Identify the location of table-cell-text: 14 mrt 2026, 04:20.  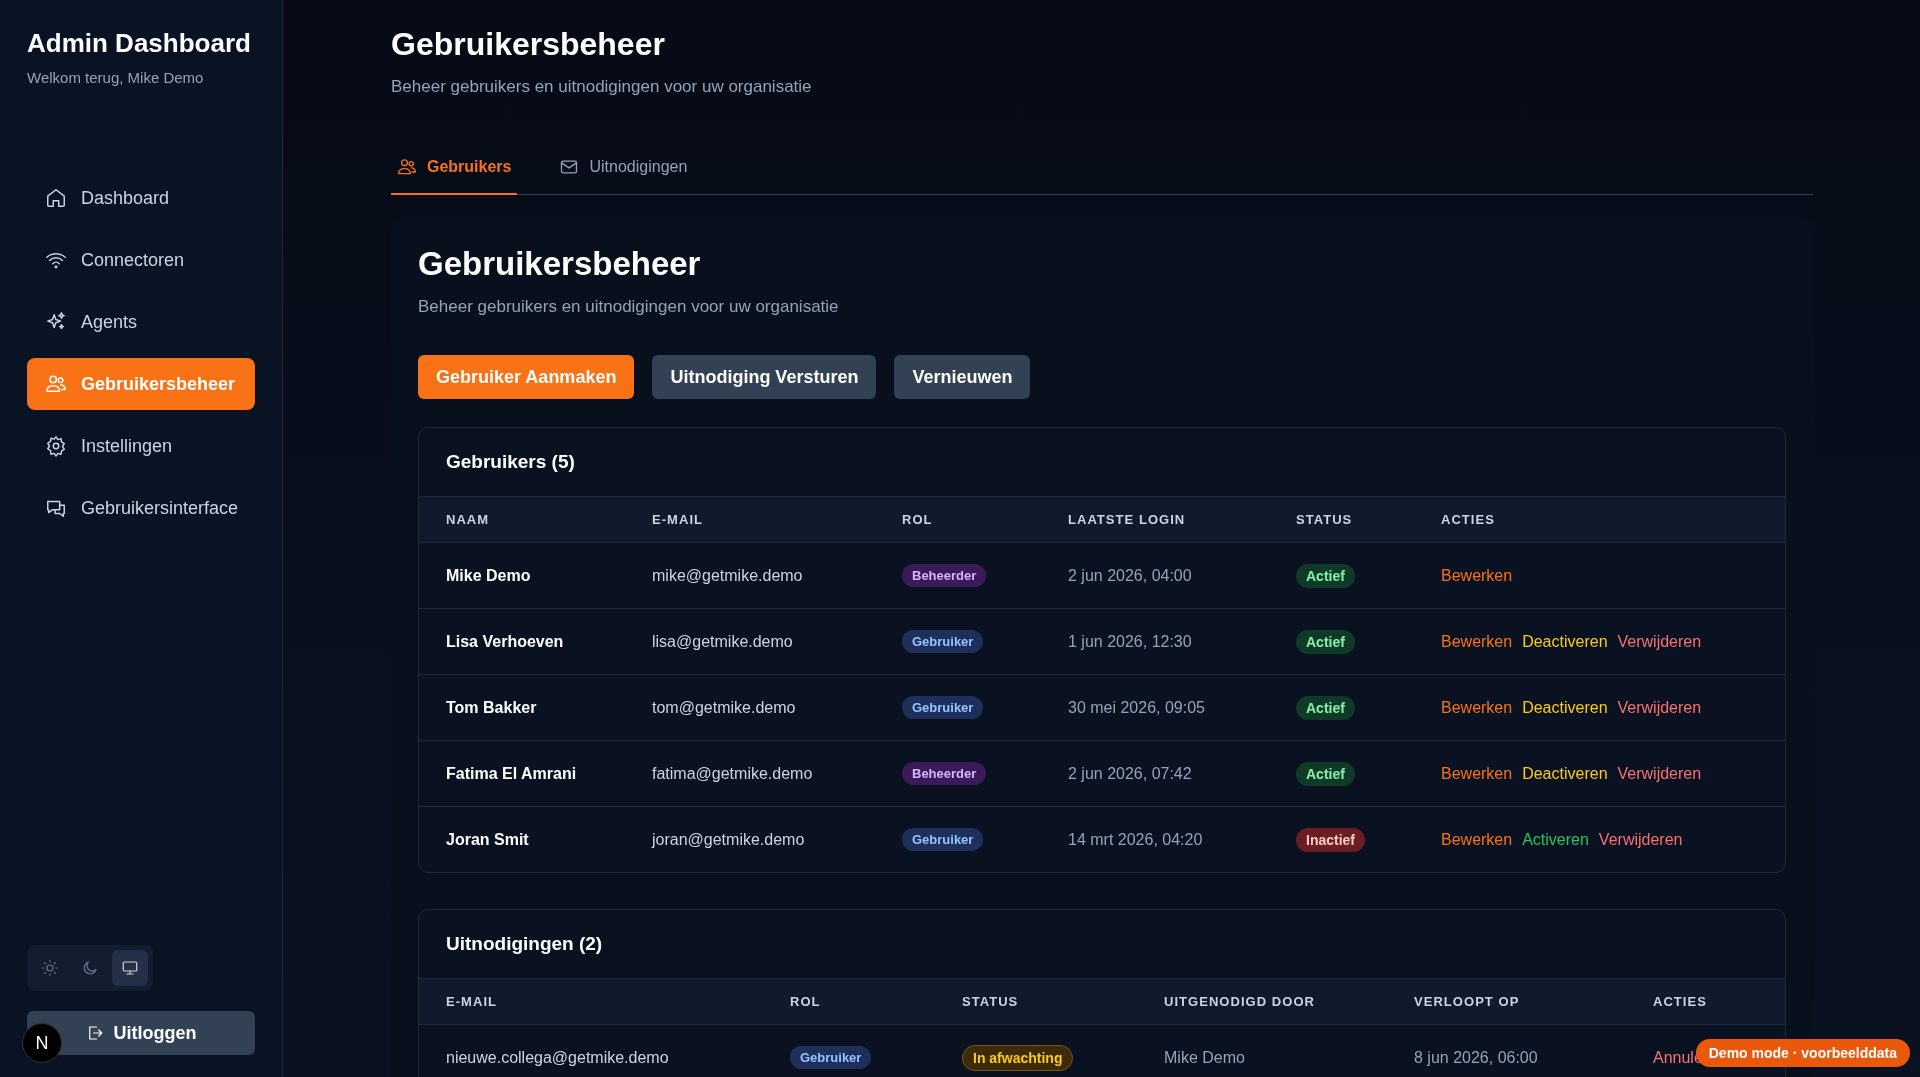
(1136, 839).